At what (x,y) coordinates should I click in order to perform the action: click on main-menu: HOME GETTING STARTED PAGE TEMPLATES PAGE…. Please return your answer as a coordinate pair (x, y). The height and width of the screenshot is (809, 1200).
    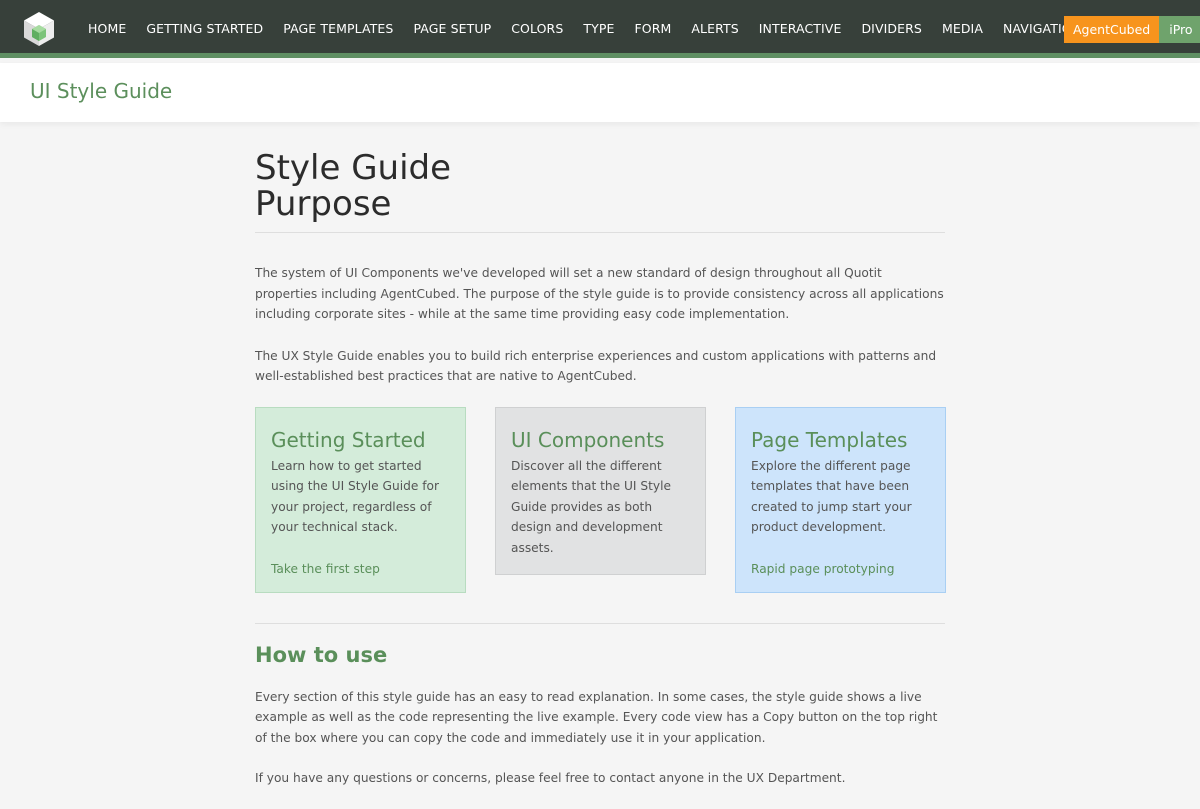
    Looking at the image, I should click on (618, 29).